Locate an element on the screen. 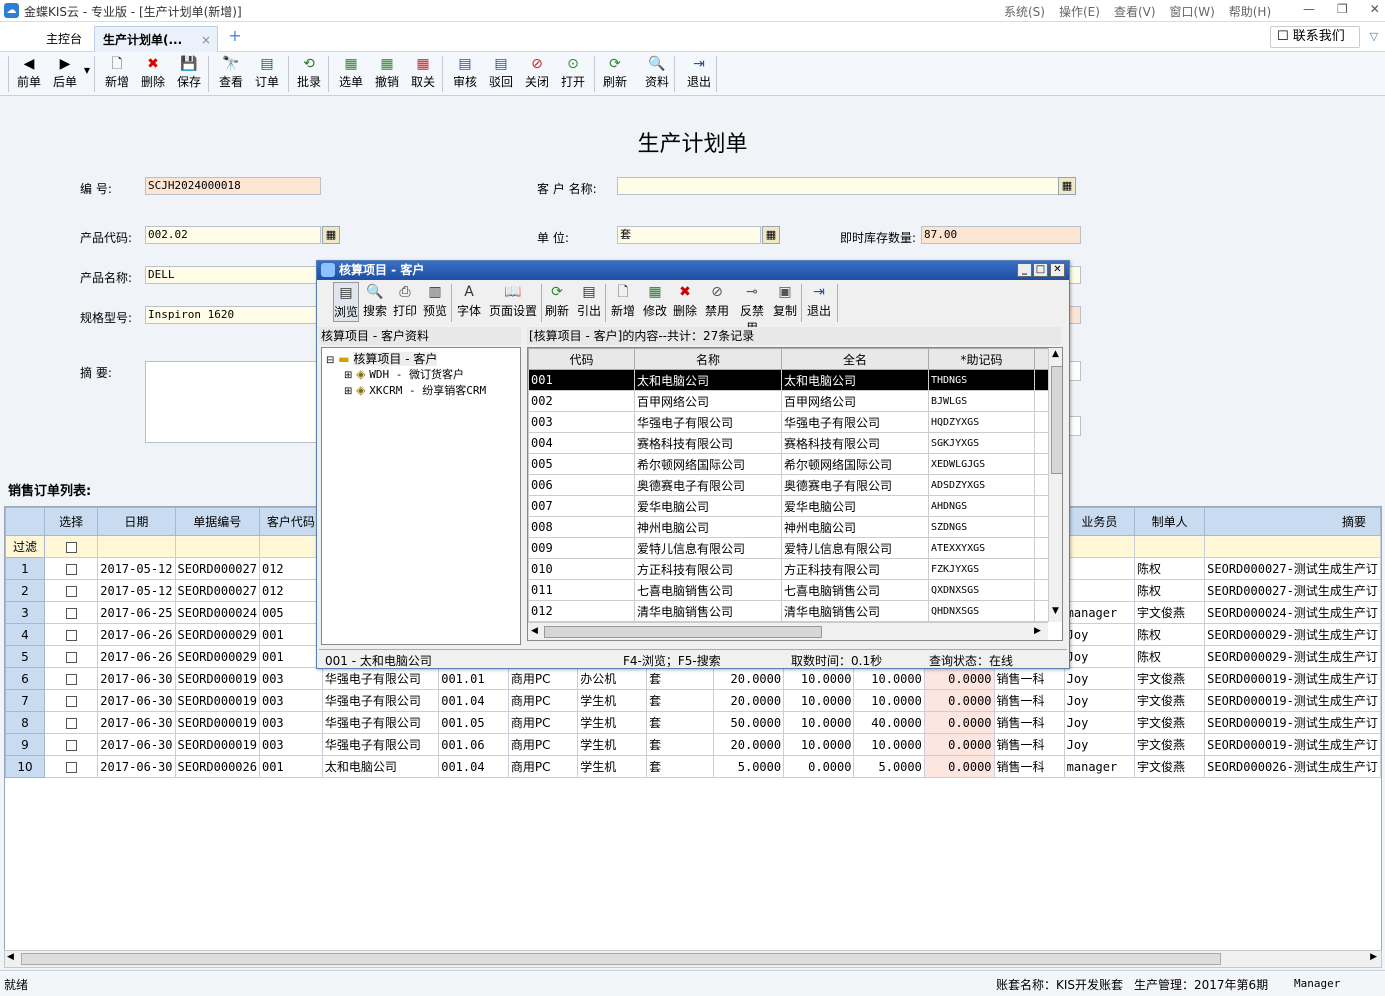  save-button: 💾 保存 is located at coordinates (189, 74).